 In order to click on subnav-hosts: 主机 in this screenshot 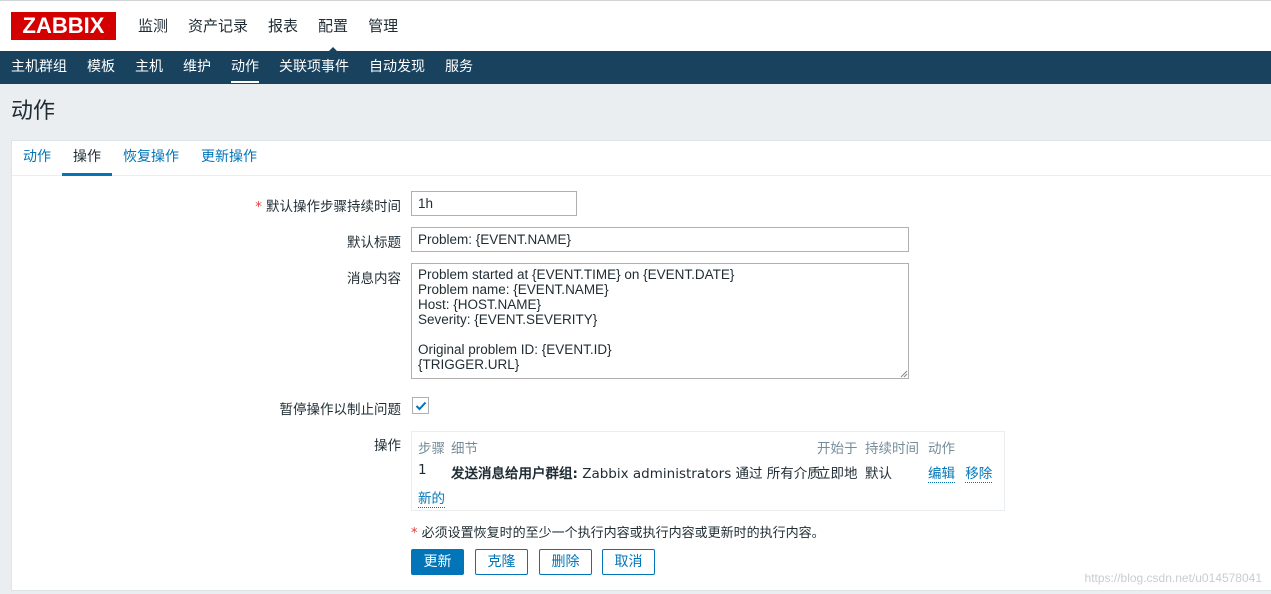, I will do `click(149, 67)`.